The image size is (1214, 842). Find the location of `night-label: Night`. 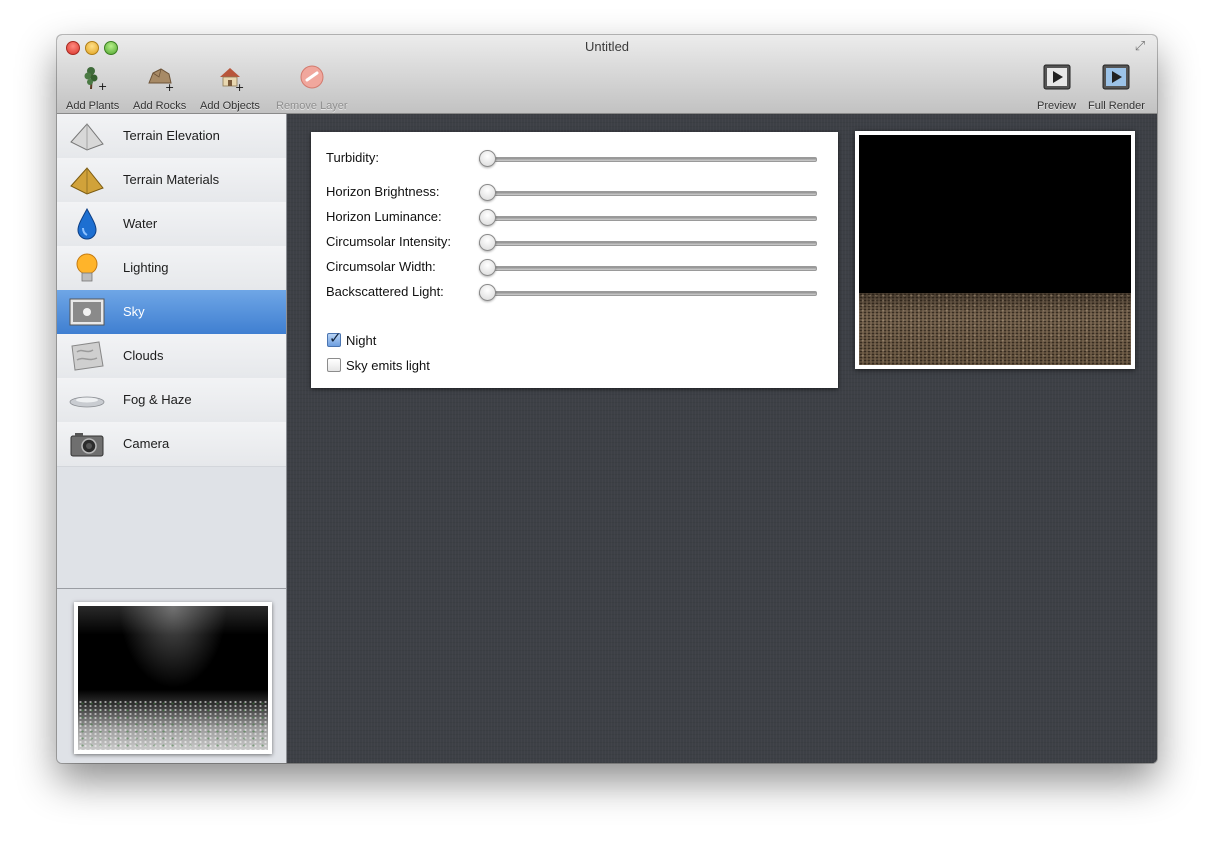

night-label: Night is located at coordinates (361, 340).